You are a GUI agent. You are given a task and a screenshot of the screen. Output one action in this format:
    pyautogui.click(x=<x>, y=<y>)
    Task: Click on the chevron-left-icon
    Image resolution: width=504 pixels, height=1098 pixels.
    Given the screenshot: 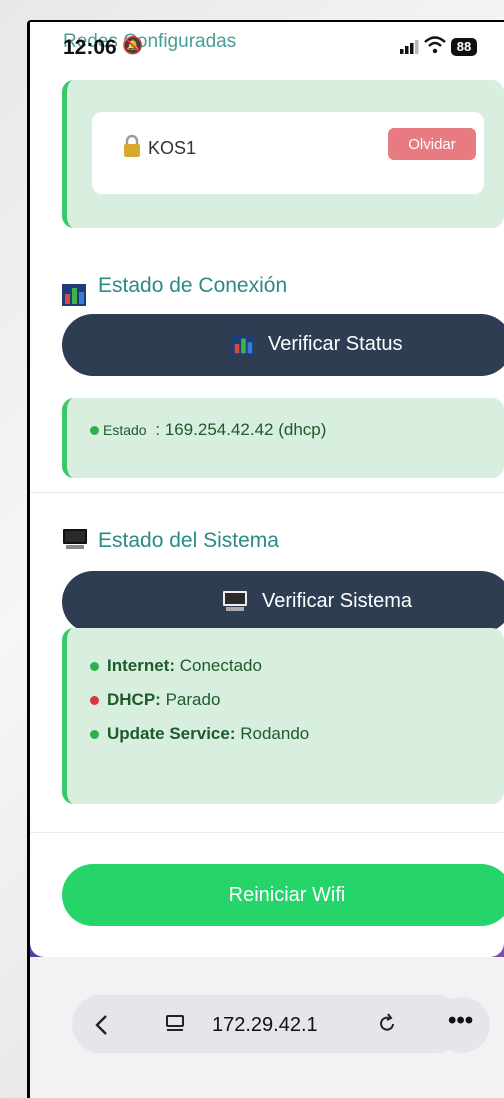 What is the action you would take?
    pyautogui.click(x=101, y=1025)
    